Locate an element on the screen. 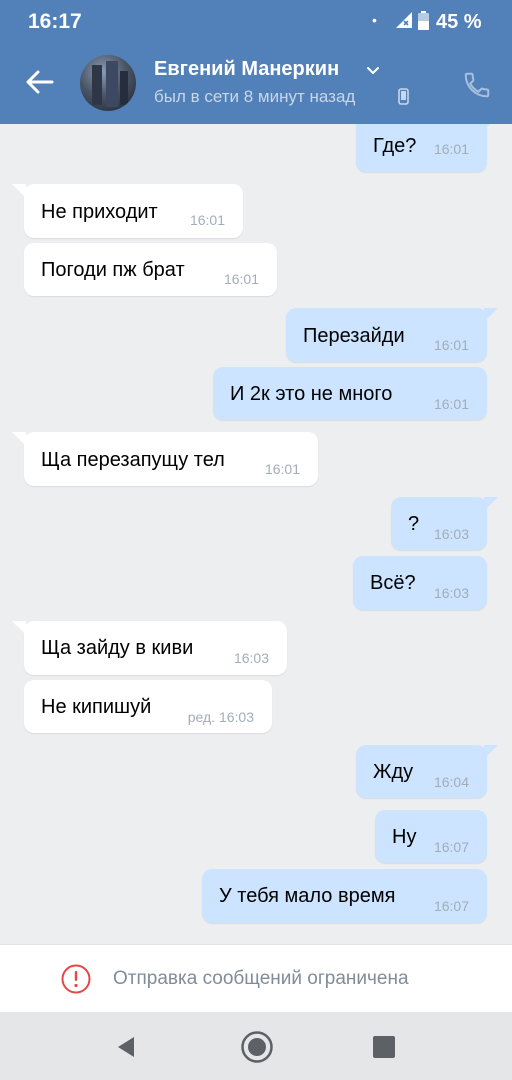  message-text: У тебя мало время is located at coordinates (307, 896).